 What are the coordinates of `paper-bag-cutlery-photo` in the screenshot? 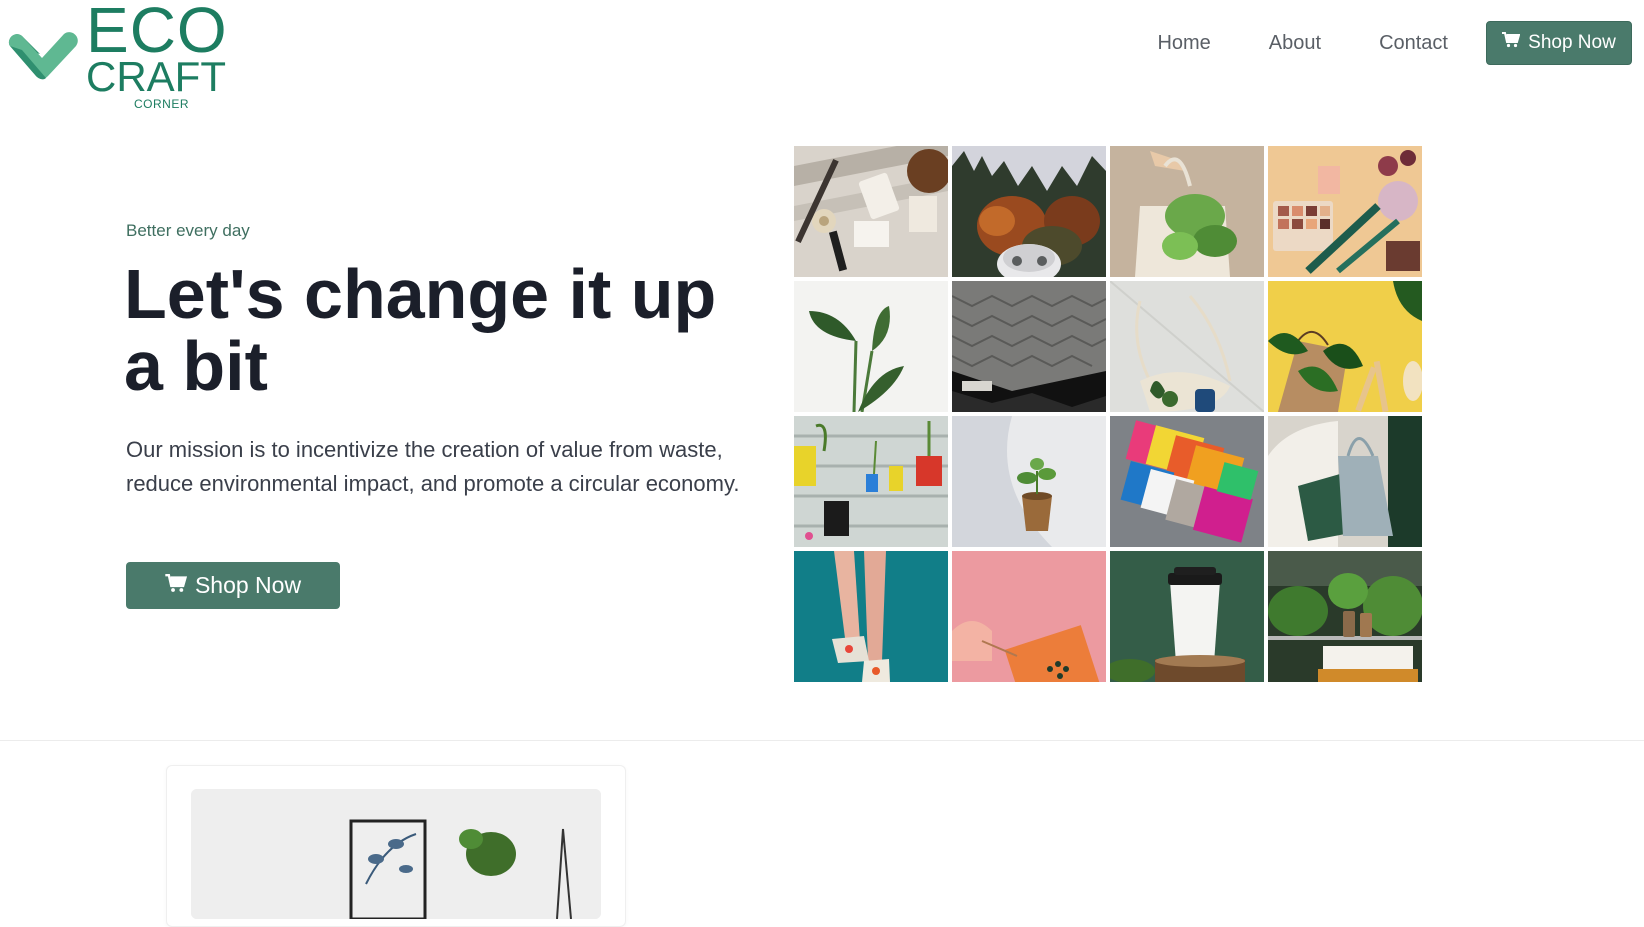 It's located at (1345, 346).